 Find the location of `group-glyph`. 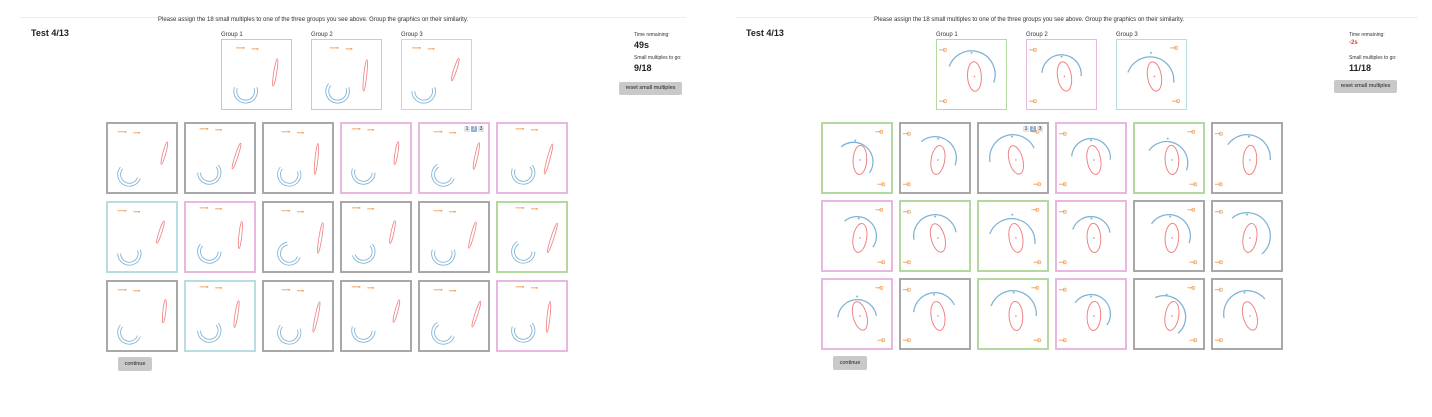

group-glyph is located at coordinates (346, 75).